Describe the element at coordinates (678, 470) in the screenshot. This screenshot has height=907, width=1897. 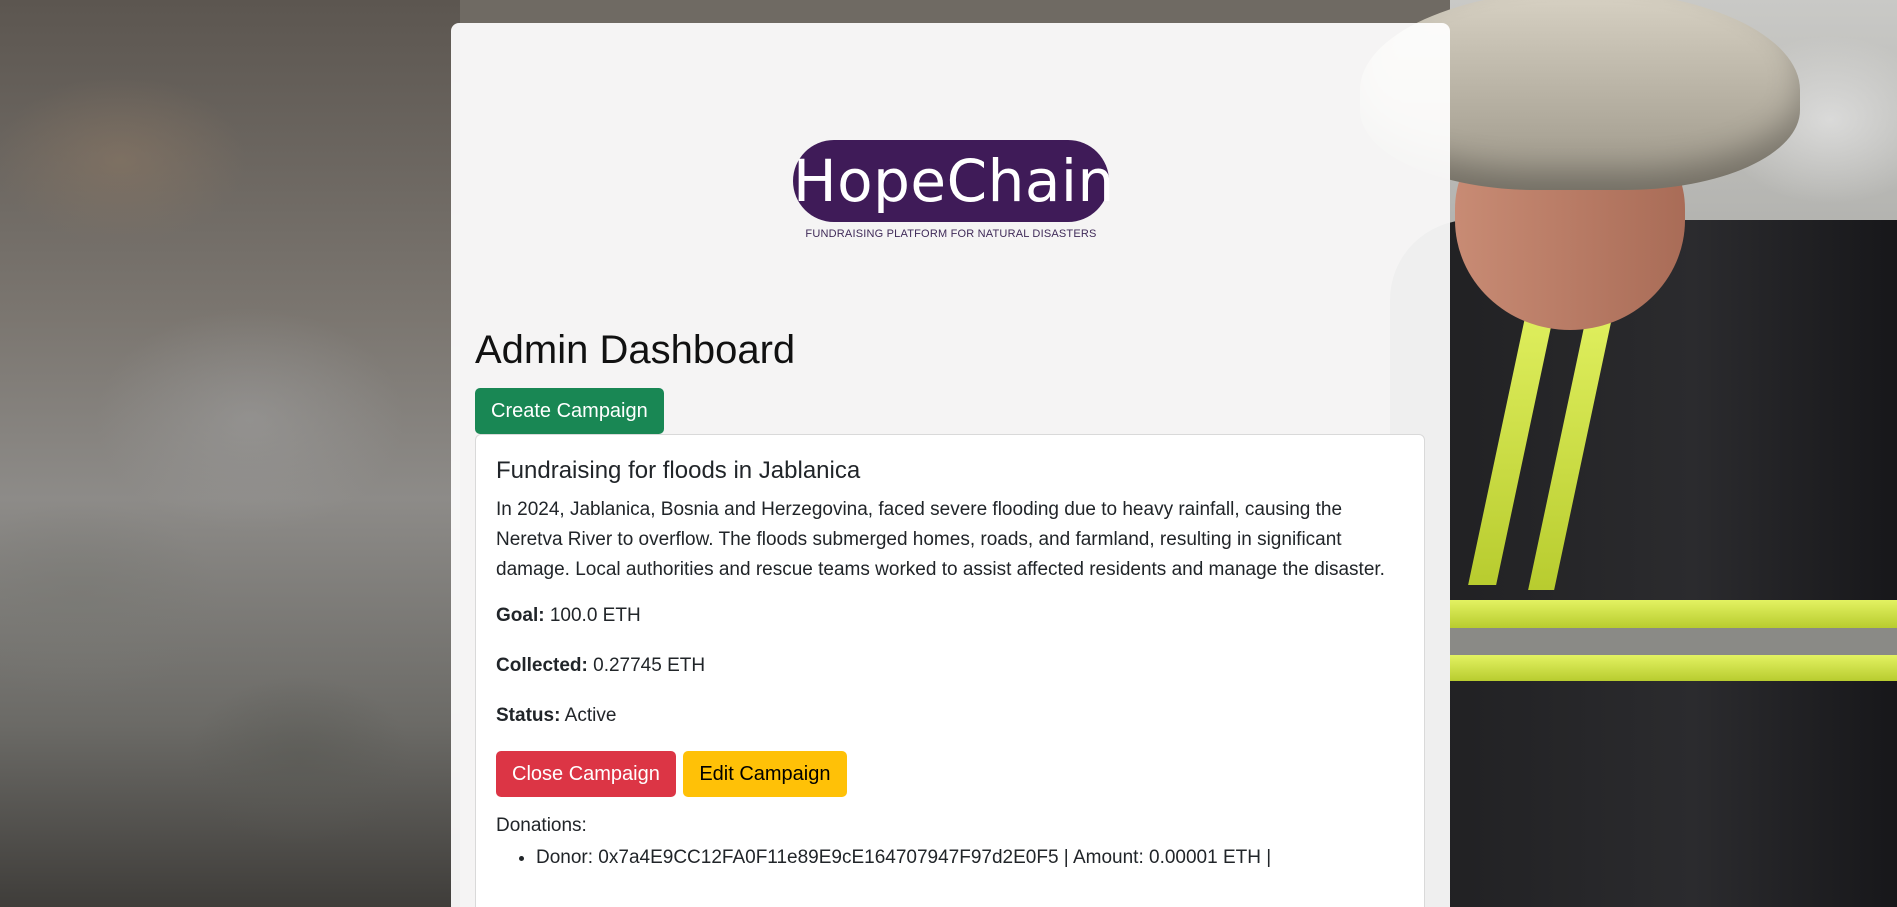
I see `campaign-title: Fundraising for floods in Jablanica` at that location.